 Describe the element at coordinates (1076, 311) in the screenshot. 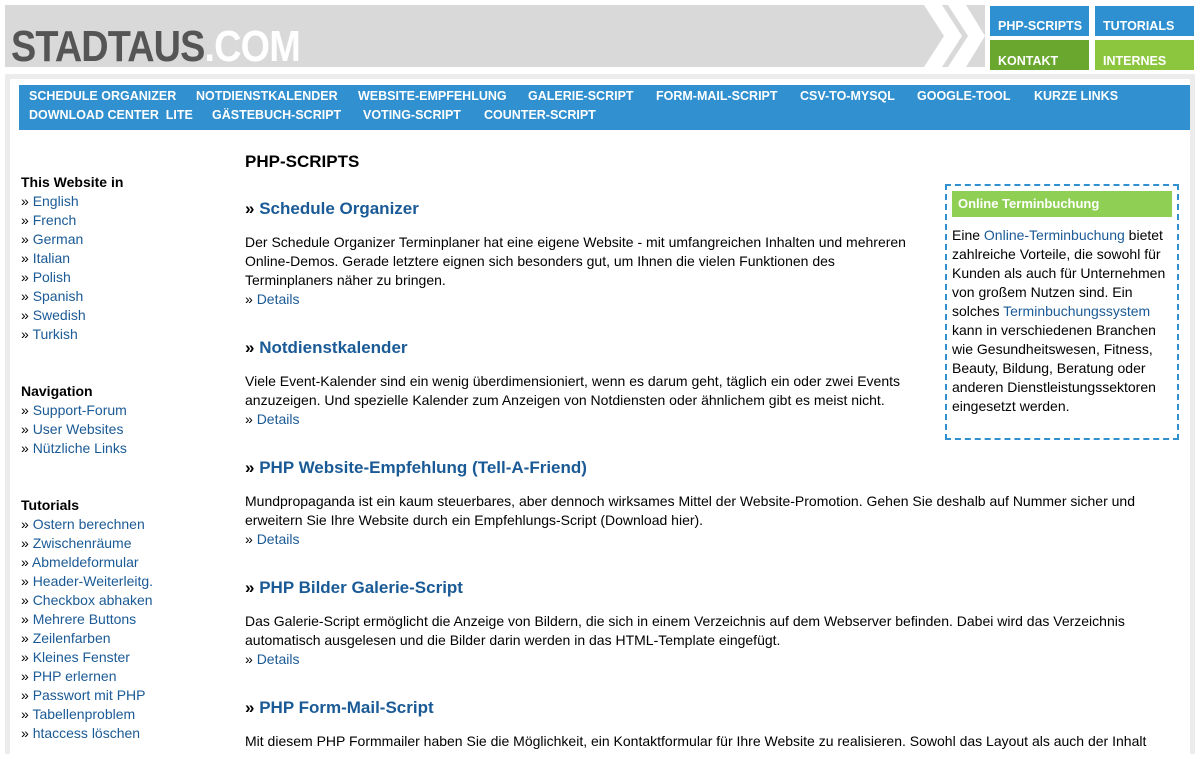

I see `terminbuchungssystem-link: Terminbuchungssystem` at that location.